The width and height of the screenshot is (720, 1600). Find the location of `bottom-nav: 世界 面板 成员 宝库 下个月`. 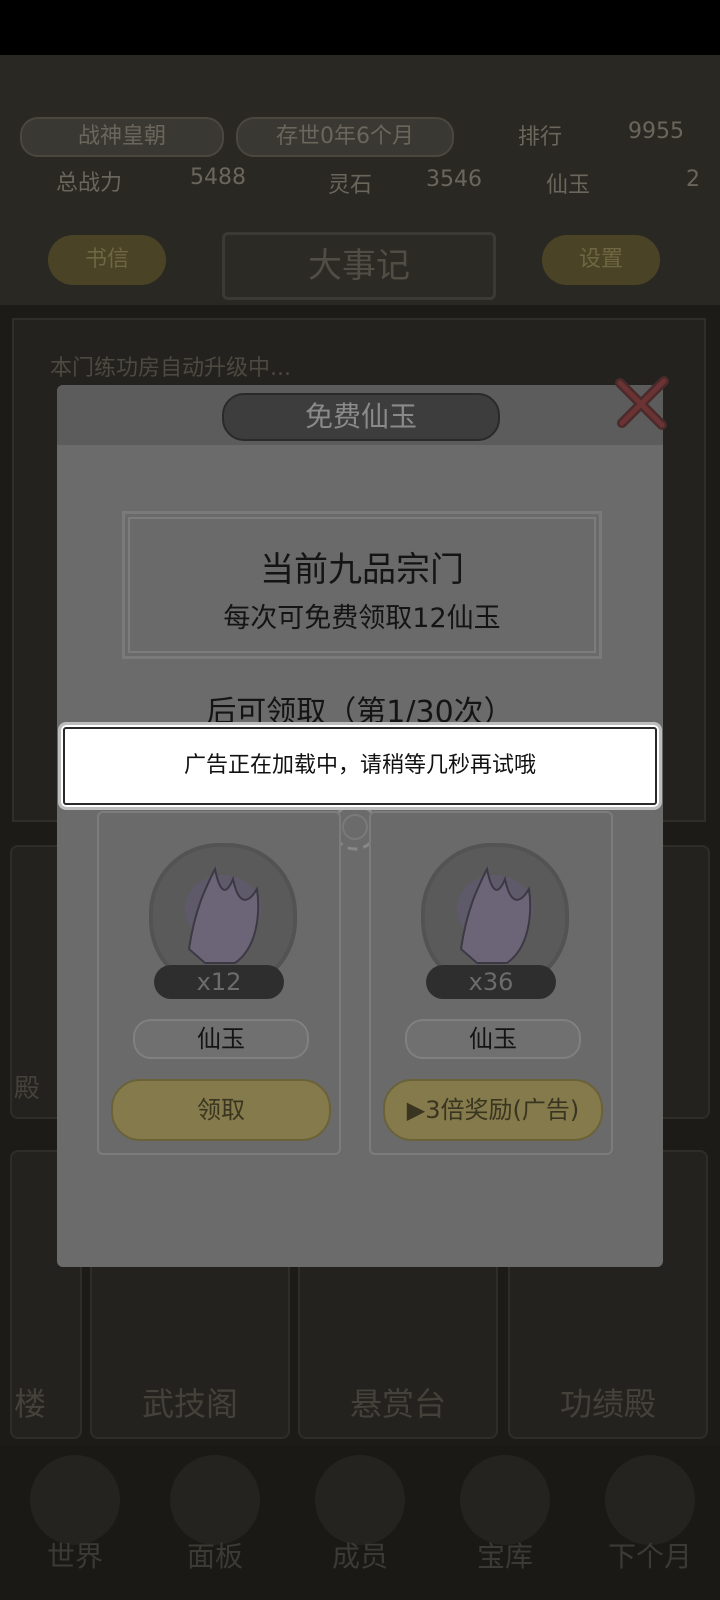

bottom-nav: 世界 面板 成员 宝库 下个月 is located at coordinates (360, 1522).